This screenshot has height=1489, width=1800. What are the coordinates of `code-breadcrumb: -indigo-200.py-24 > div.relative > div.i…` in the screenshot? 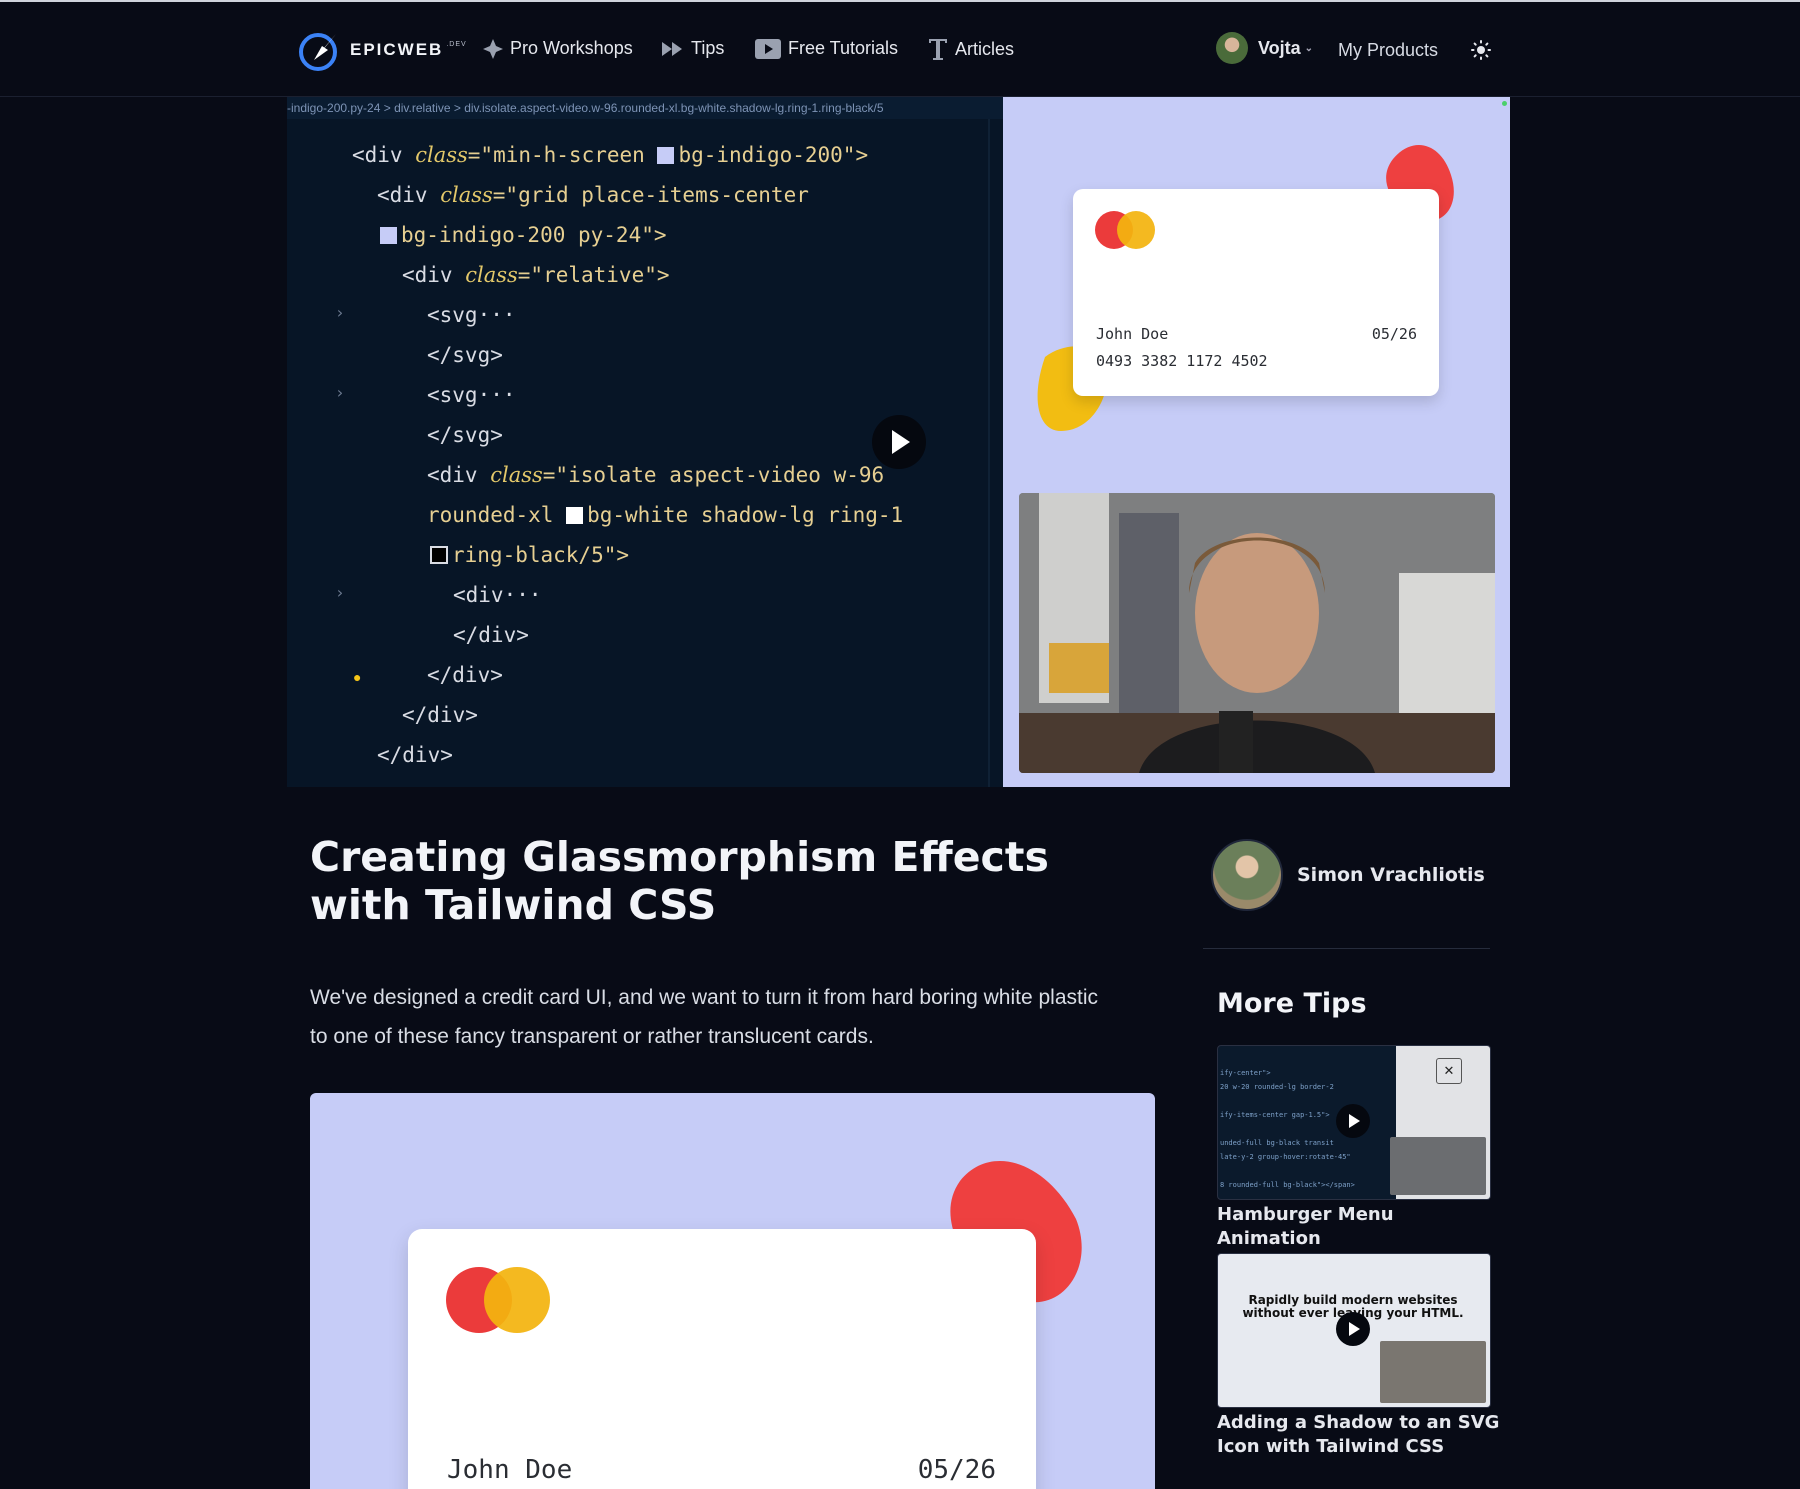 It's located at (645, 108).